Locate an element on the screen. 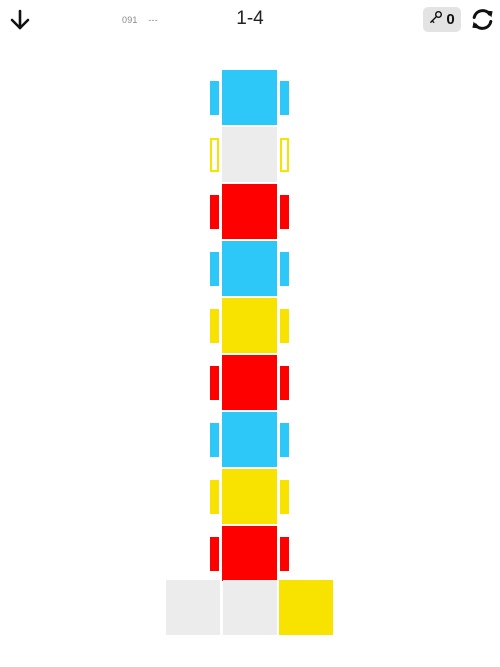 The width and height of the screenshot is (500, 667). level-title: 1-4 is located at coordinates (250, 18).